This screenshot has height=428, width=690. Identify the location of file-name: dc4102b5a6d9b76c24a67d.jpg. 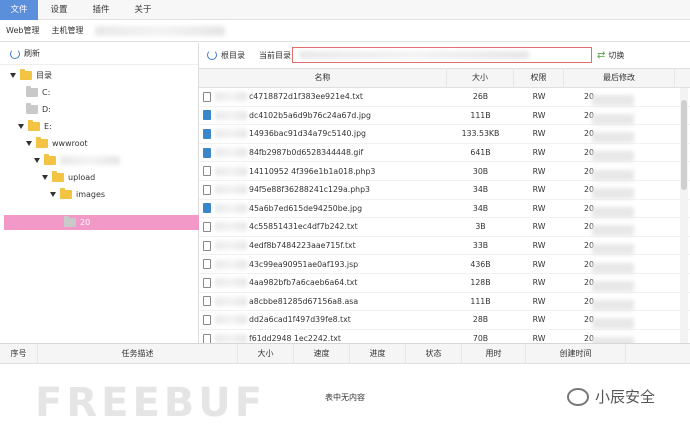
(310, 115).